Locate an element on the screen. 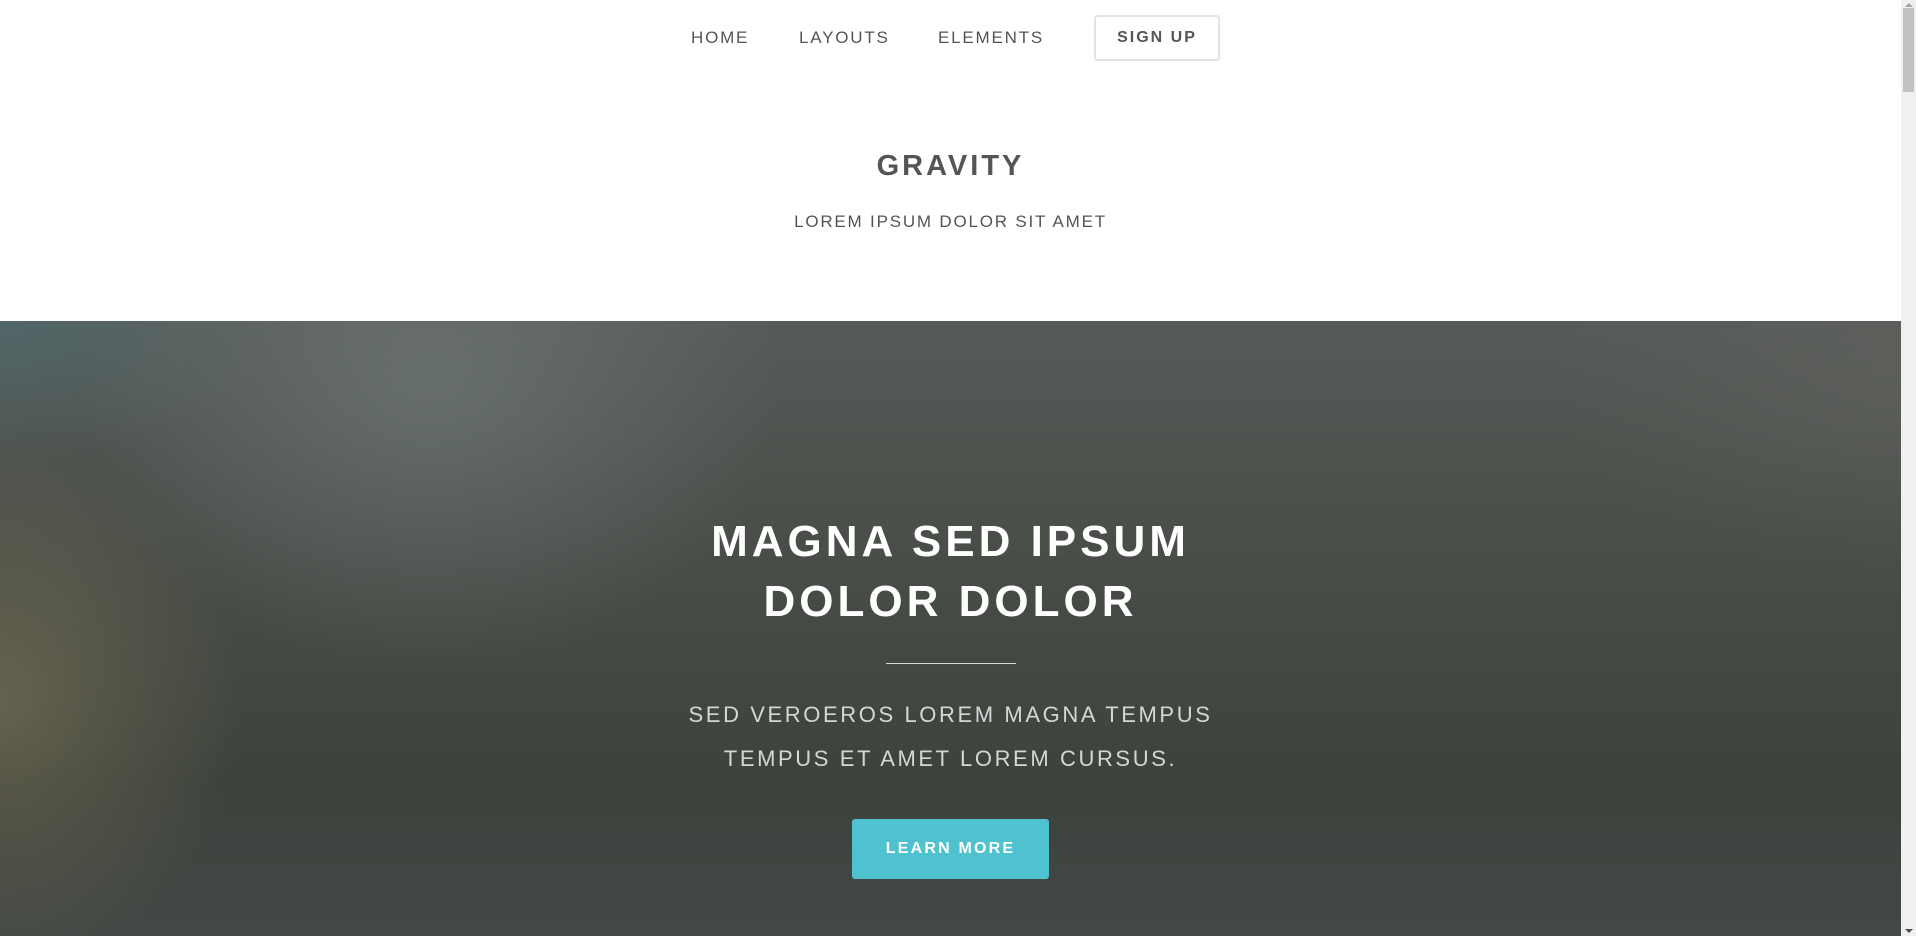 The image size is (1916, 936). sign-up-button: SIGN UP is located at coordinates (1157, 38).